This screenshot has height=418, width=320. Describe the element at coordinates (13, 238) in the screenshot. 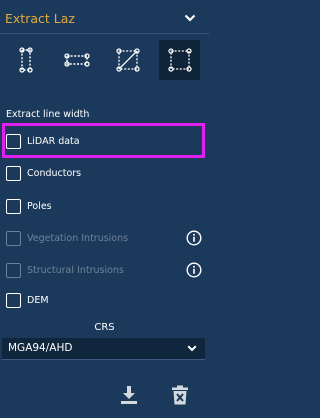

I see `vegetation-intrusions-checkbox` at that location.